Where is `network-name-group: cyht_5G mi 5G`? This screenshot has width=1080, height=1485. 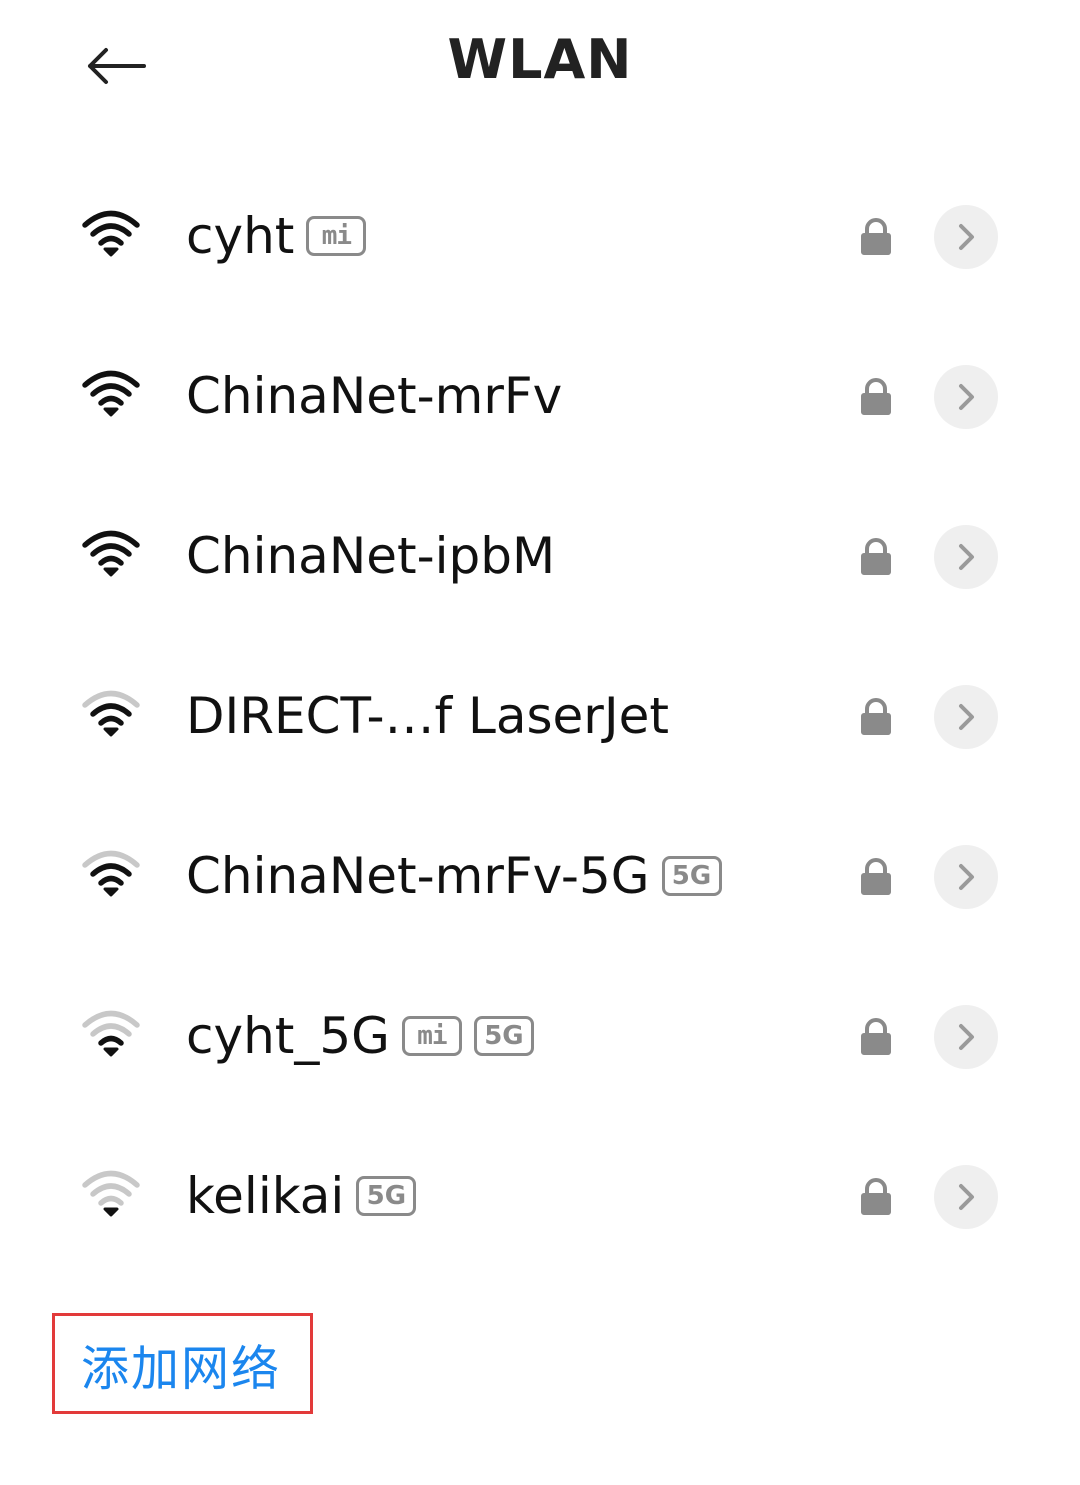 network-name-group: cyht_5G mi 5G is located at coordinates (360, 1036).